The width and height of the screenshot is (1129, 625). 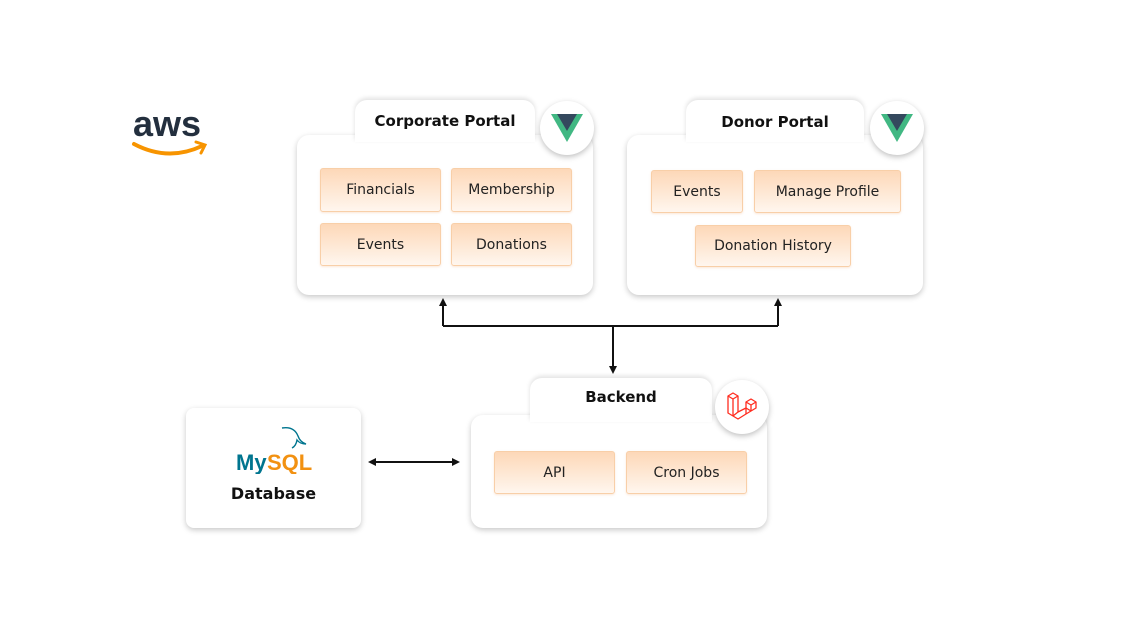 I want to click on laravel-icon, so click(x=742, y=407).